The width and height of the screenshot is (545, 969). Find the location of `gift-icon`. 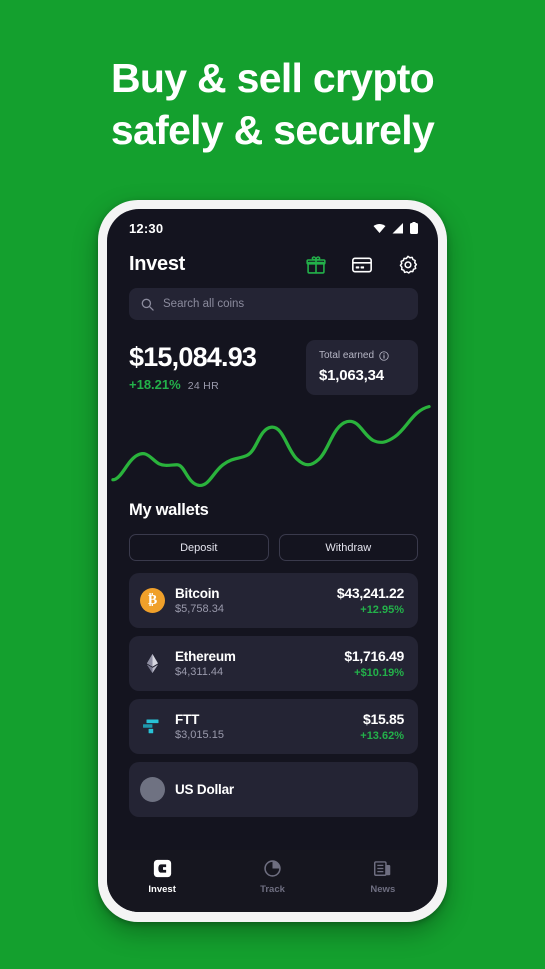

gift-icon is located at coordinates (316, 265).